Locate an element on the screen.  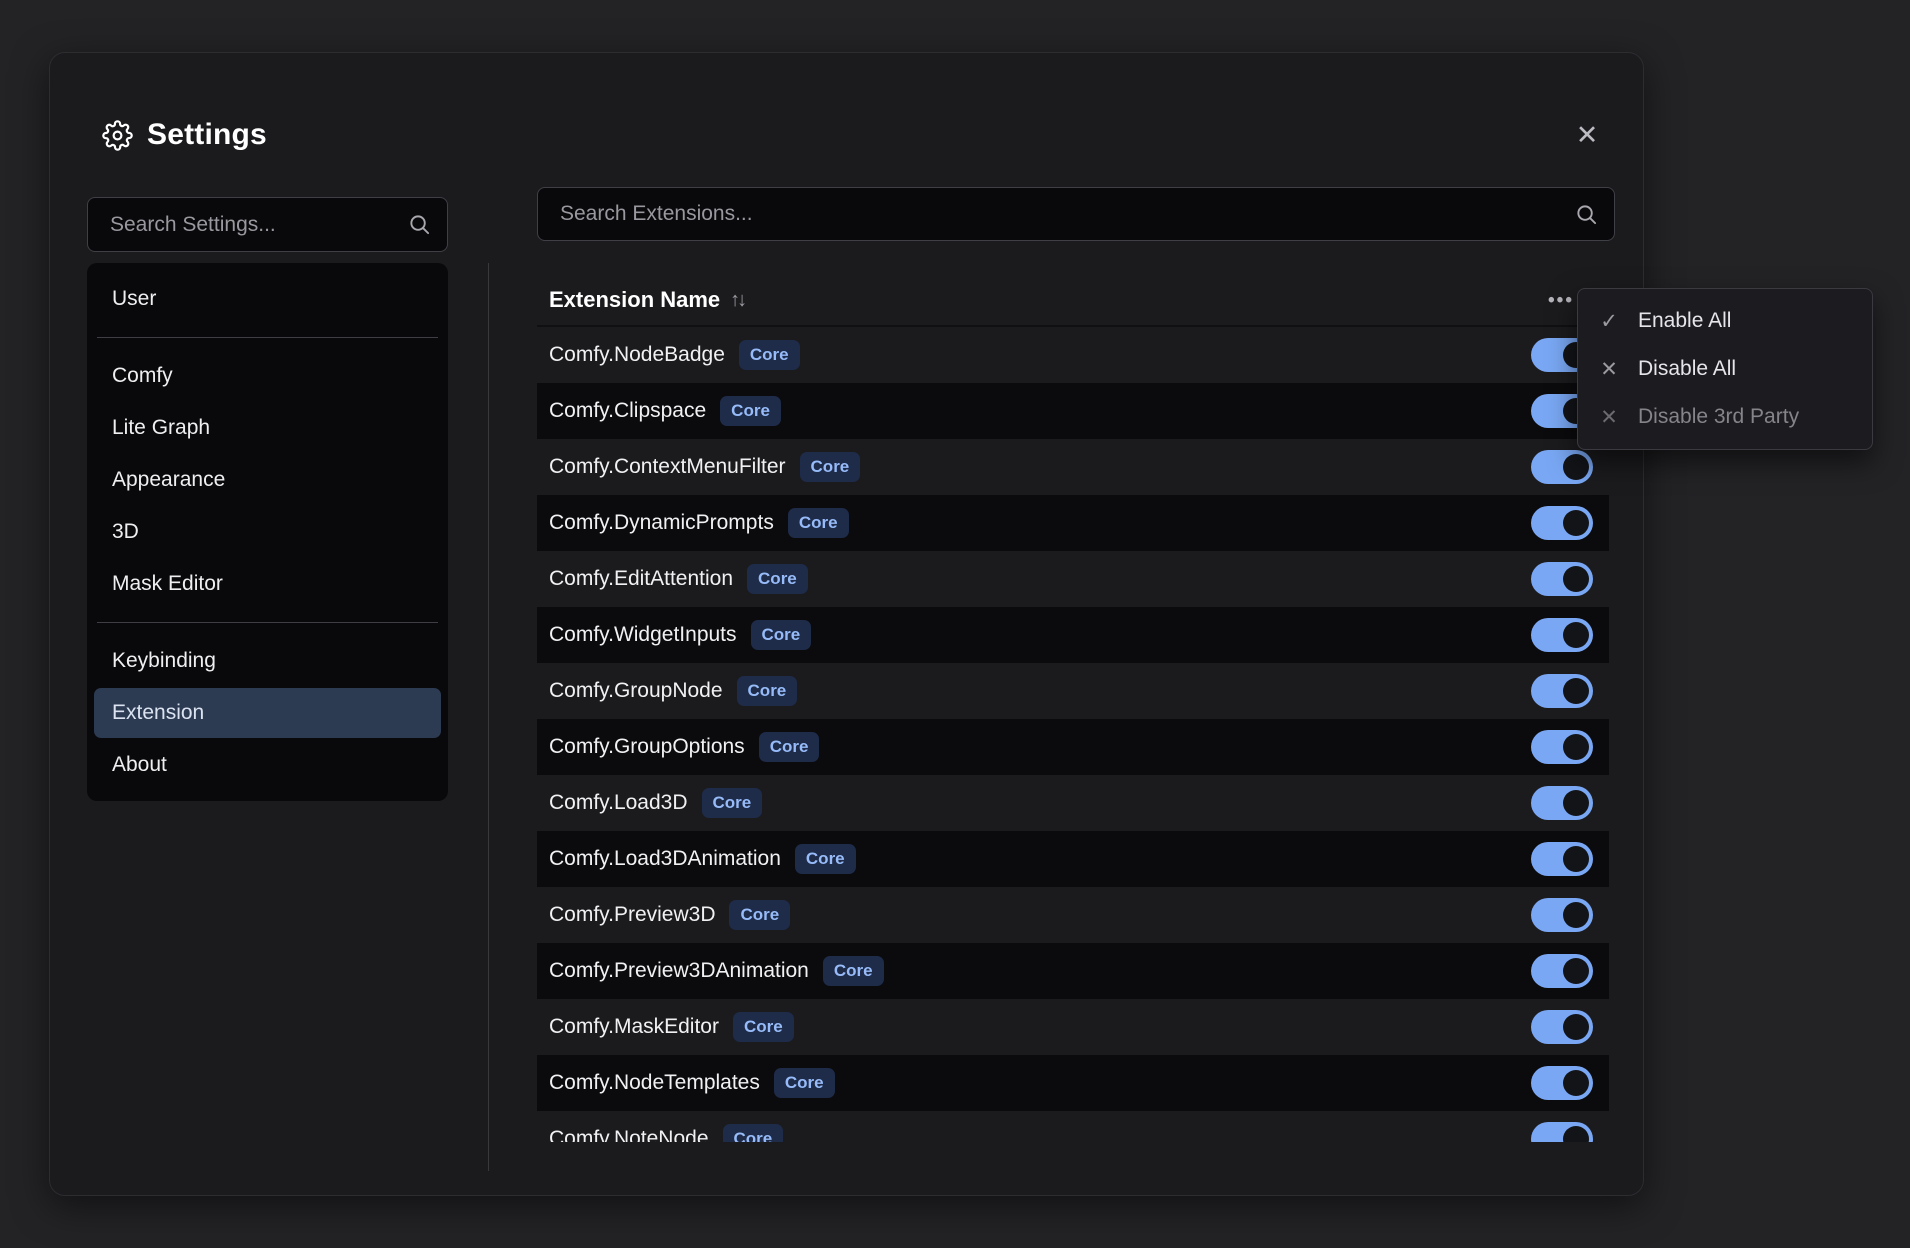
sidebar-item-comfy: Comfy is located at coordinates (267, 376).